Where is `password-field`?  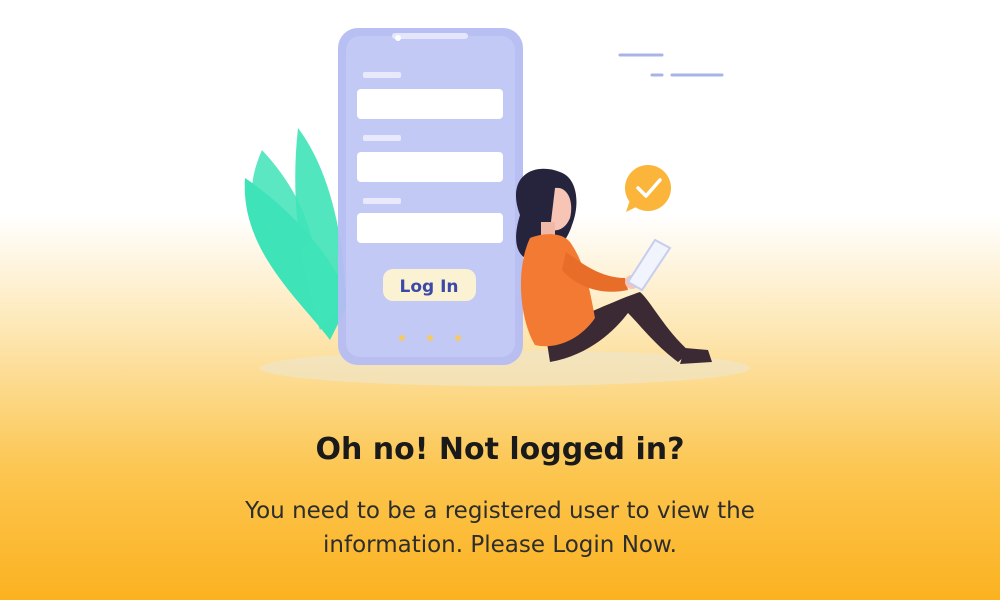 password-field is located at coordinates (430, 228).